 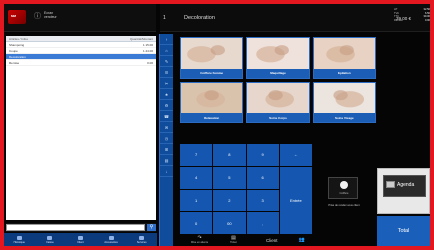 What do you see at coordinates (166, 149) in the screenshot?
I see `nav-icon: ⊞` at bounding box center [166, 149].